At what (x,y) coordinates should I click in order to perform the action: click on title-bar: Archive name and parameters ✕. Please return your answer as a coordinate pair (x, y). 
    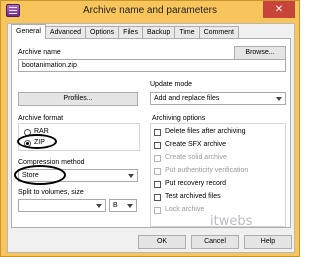
    Looking at the image, I should click on (150, 11).